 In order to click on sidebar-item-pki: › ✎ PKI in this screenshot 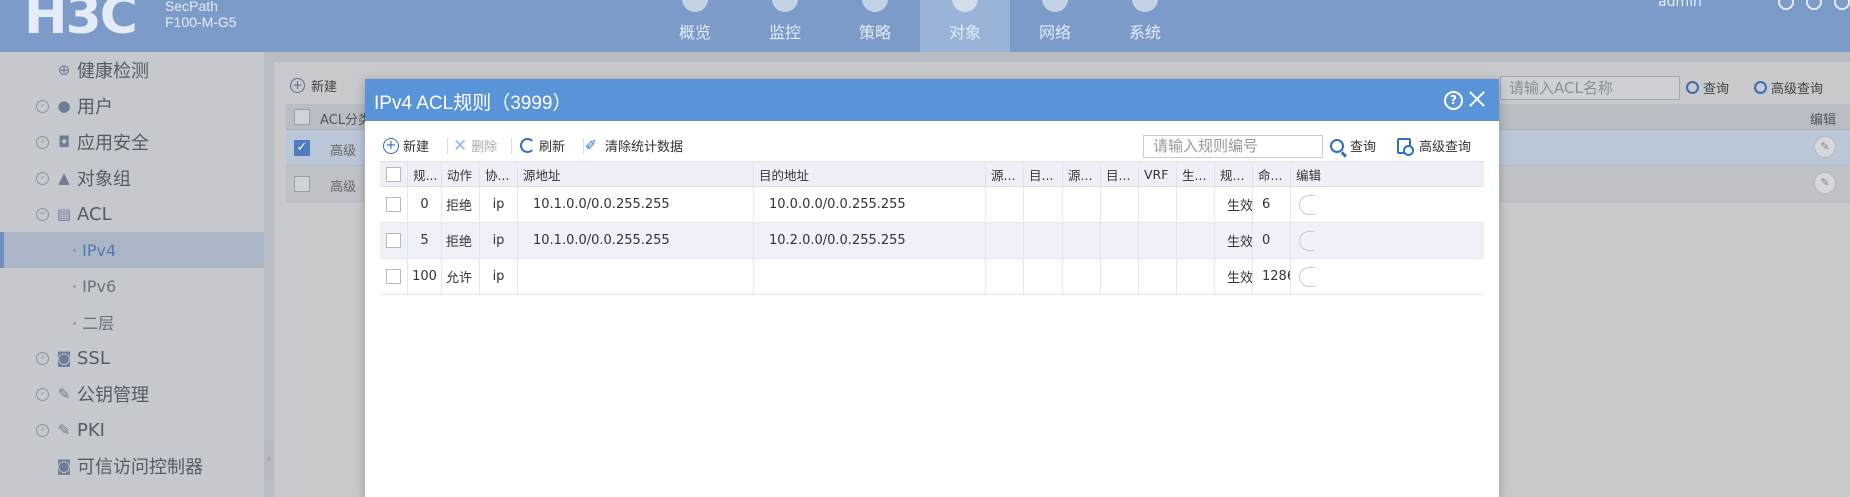, I will do `click(132, 430)`.